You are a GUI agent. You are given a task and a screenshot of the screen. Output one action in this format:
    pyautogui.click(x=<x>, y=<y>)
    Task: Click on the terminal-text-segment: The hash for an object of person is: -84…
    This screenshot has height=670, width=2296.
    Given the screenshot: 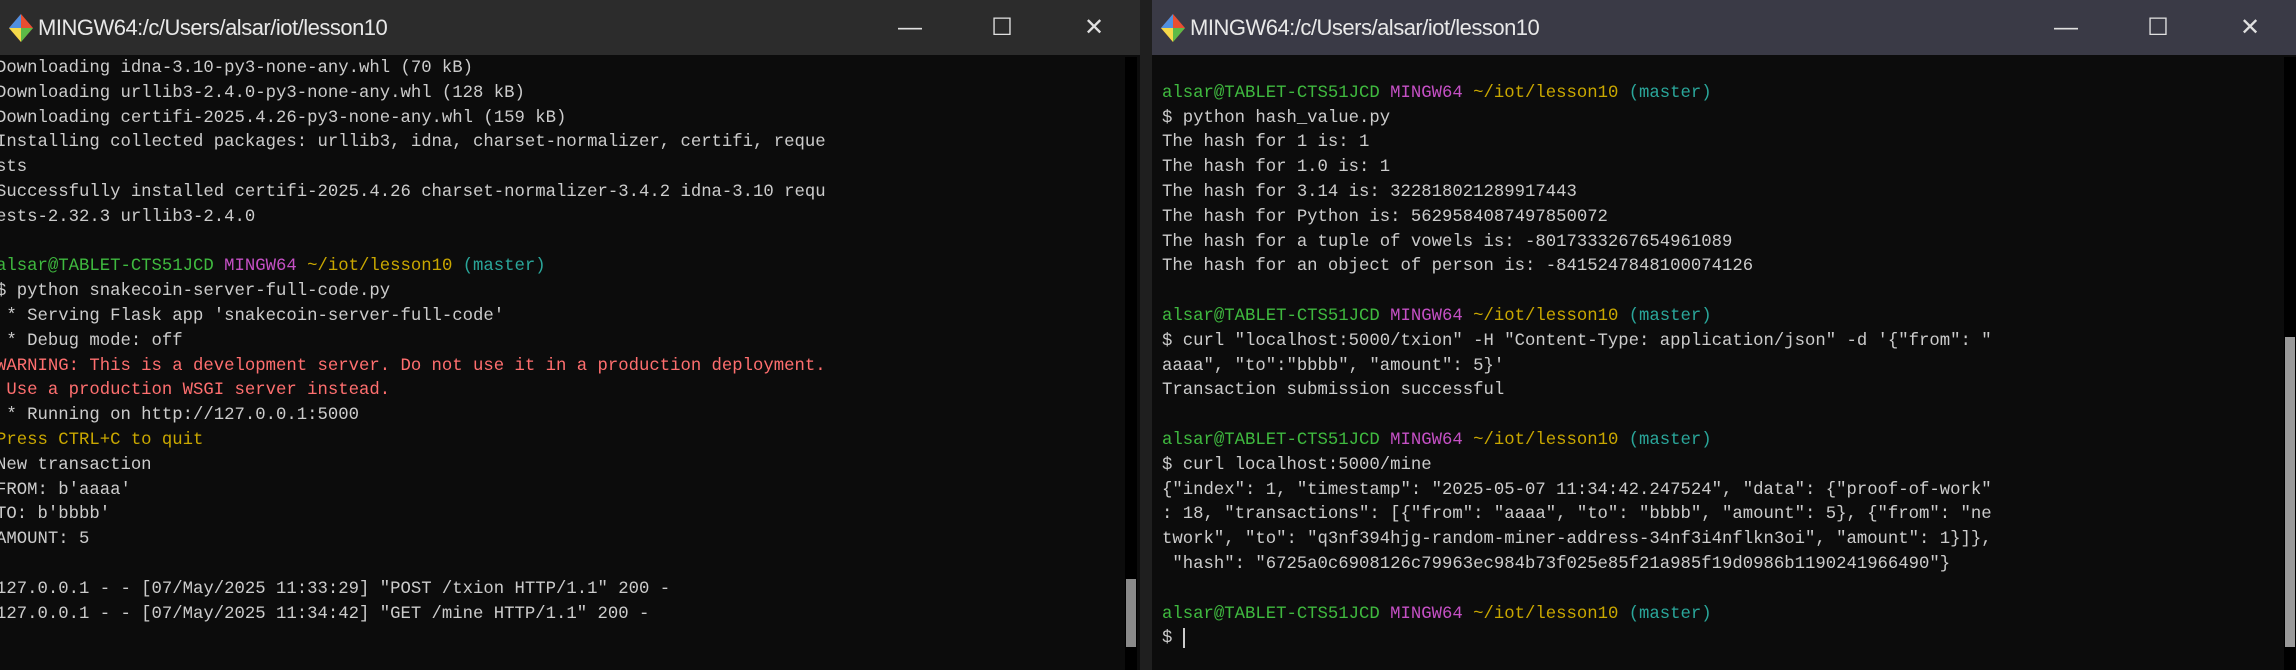 What is the action you would take?
    pyautogui.click(x=1458, y=267)
    